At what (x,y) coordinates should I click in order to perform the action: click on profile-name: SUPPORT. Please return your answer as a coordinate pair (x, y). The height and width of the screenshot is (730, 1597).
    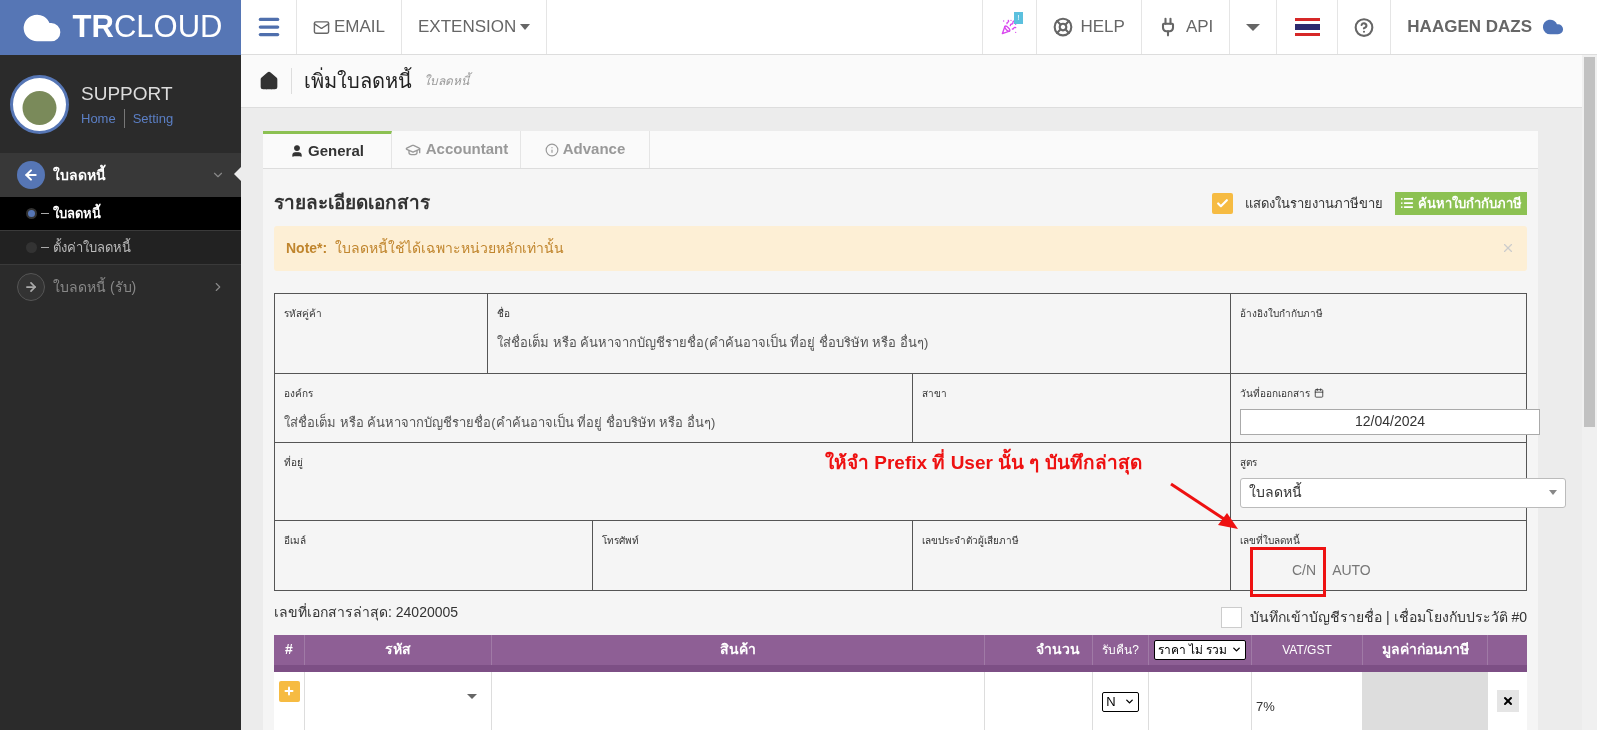
    Looking at the image, I should click on (127, 94).